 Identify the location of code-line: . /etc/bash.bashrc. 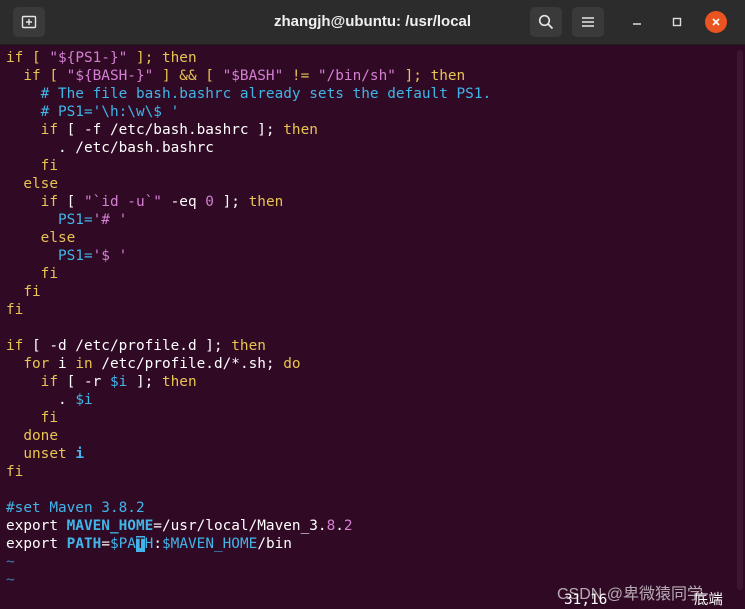
(110, 148).